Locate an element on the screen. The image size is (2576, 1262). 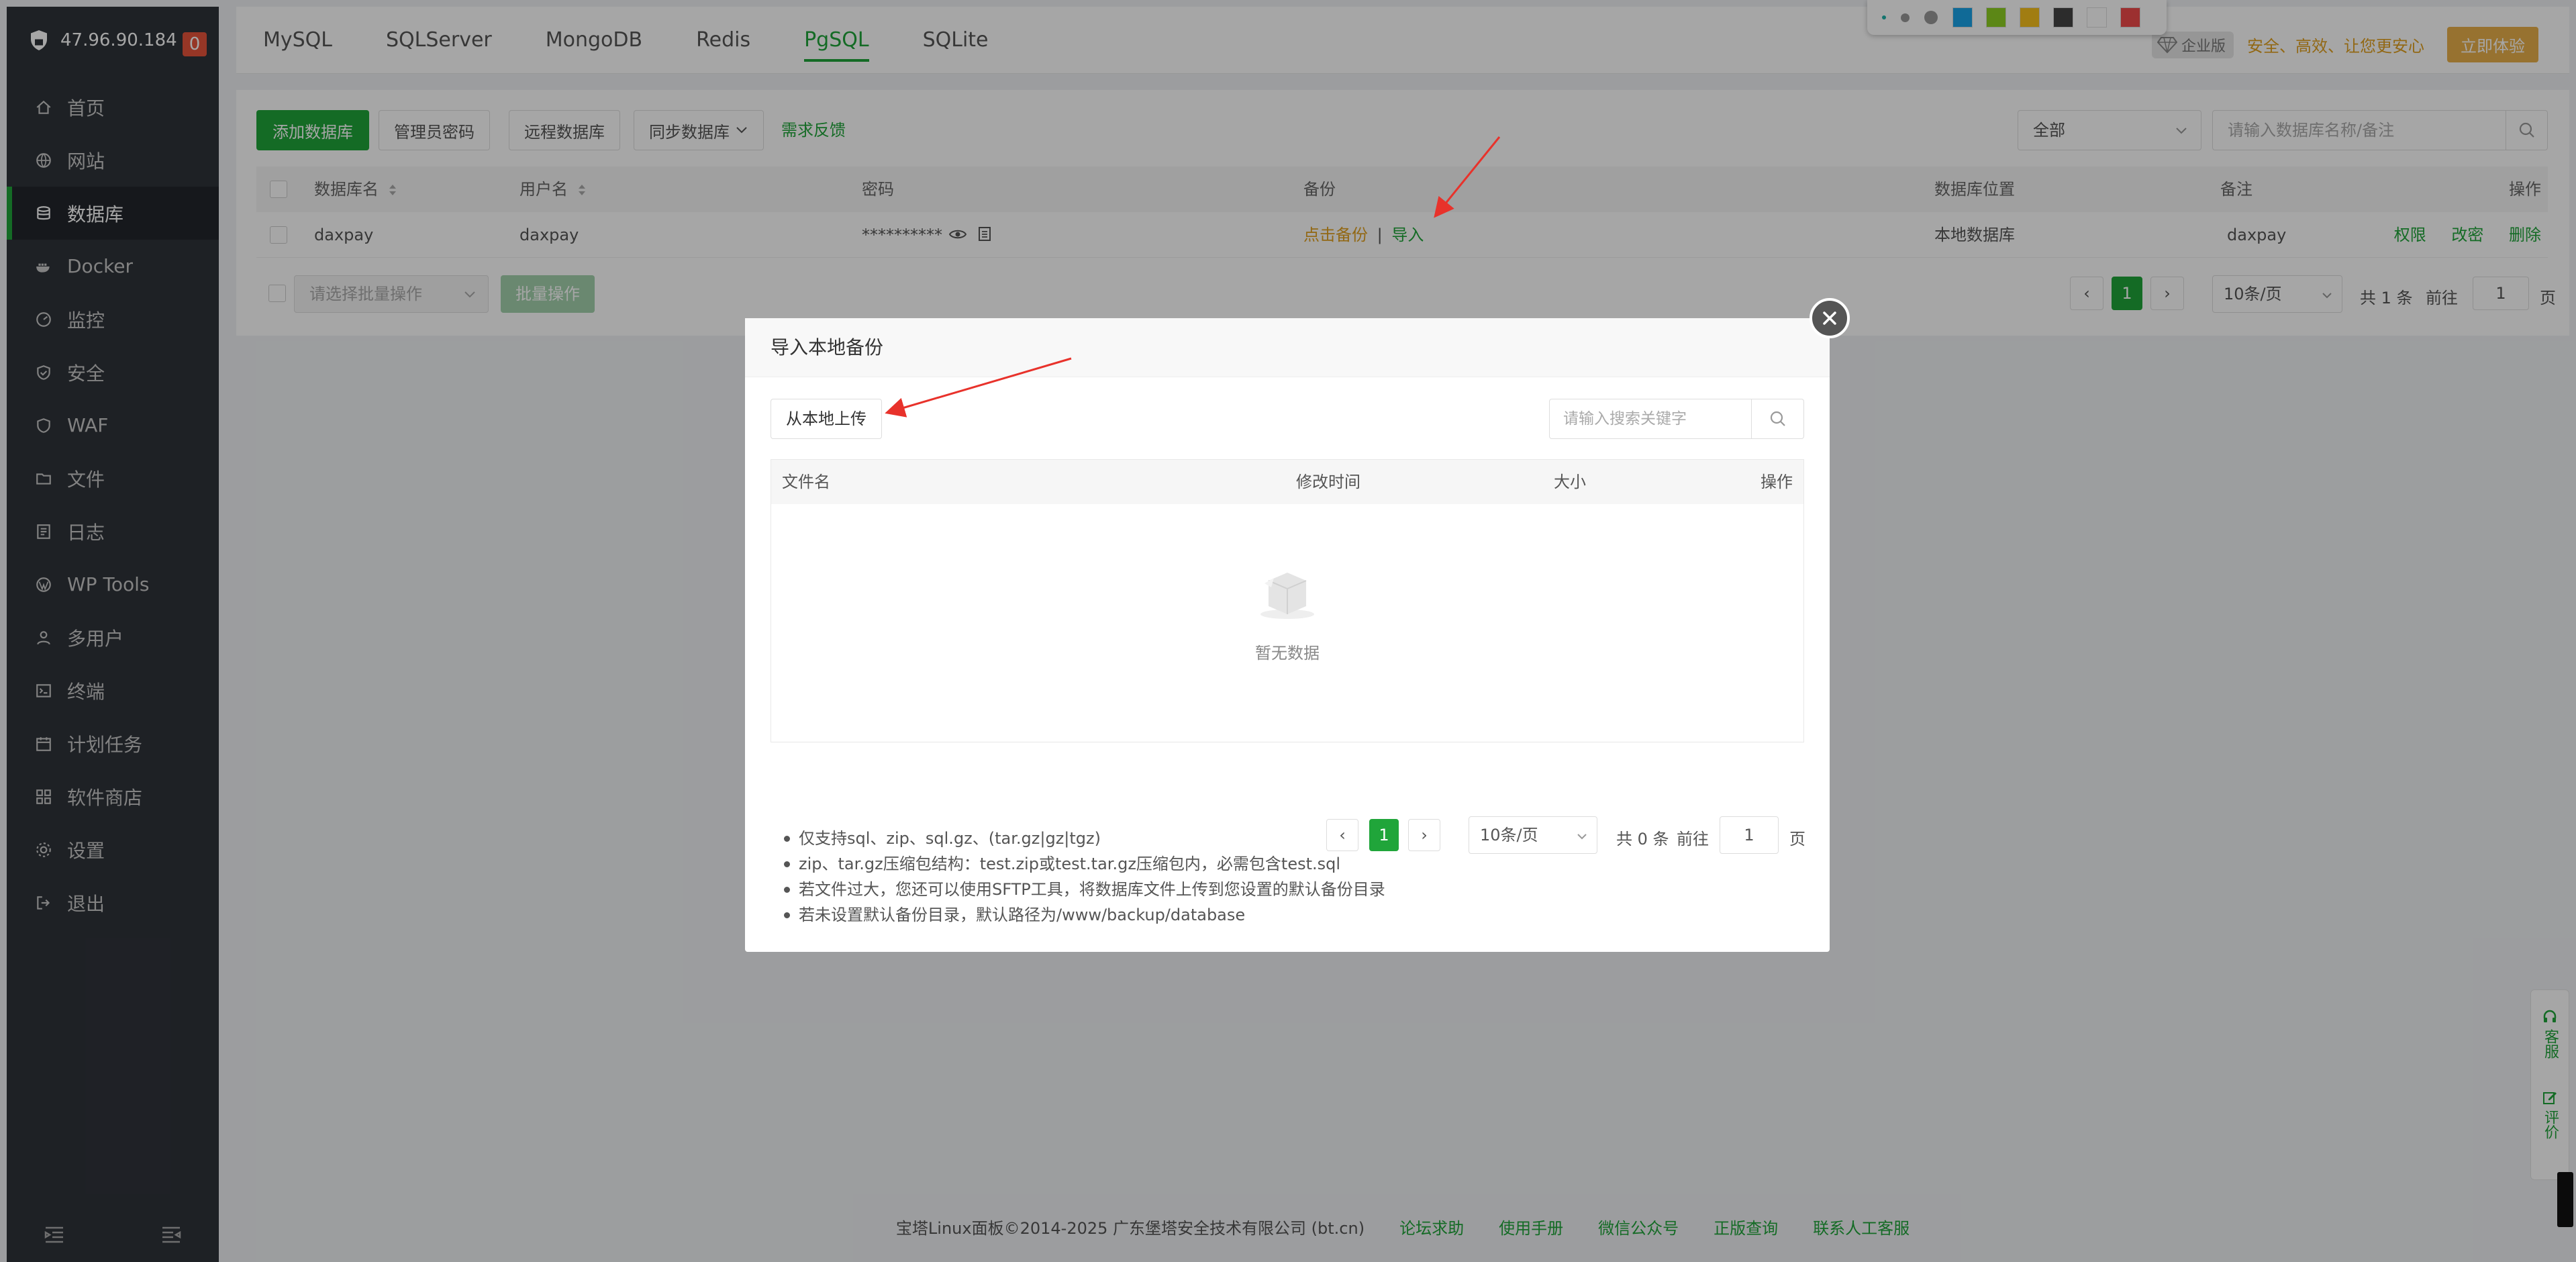
dialog-per-page-select: 10条/页 is located at coordinates (1533, 835).